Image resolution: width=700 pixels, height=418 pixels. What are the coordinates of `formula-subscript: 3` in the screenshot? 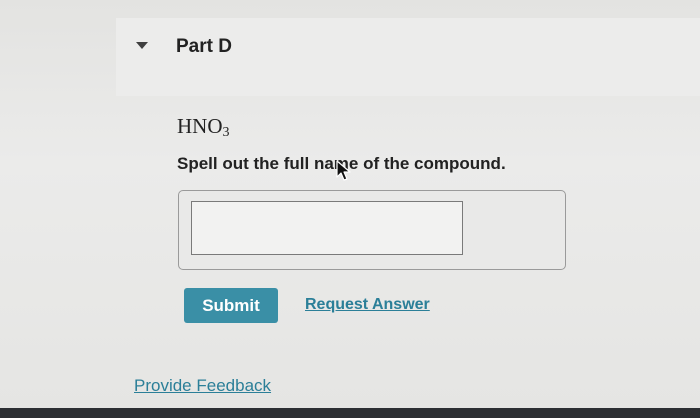 It's located at (226, 132).